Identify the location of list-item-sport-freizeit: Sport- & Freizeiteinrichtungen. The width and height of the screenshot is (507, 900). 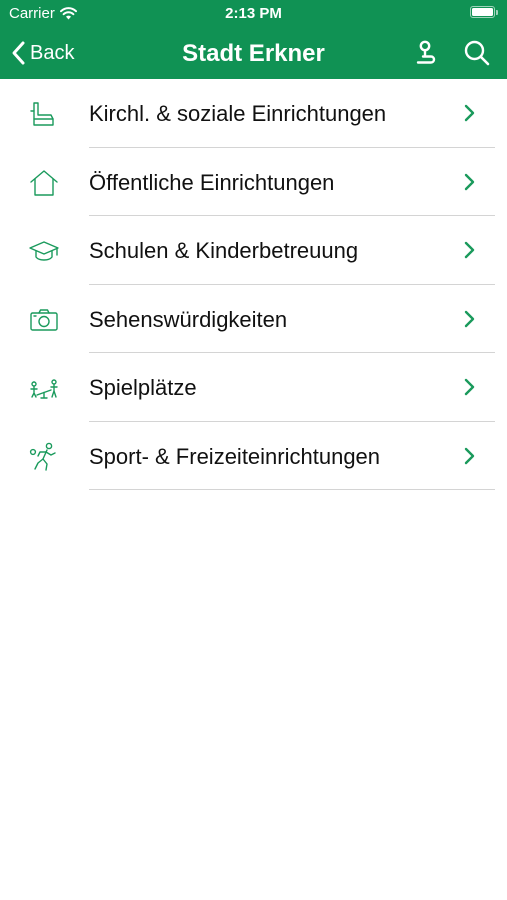
(253, 456).